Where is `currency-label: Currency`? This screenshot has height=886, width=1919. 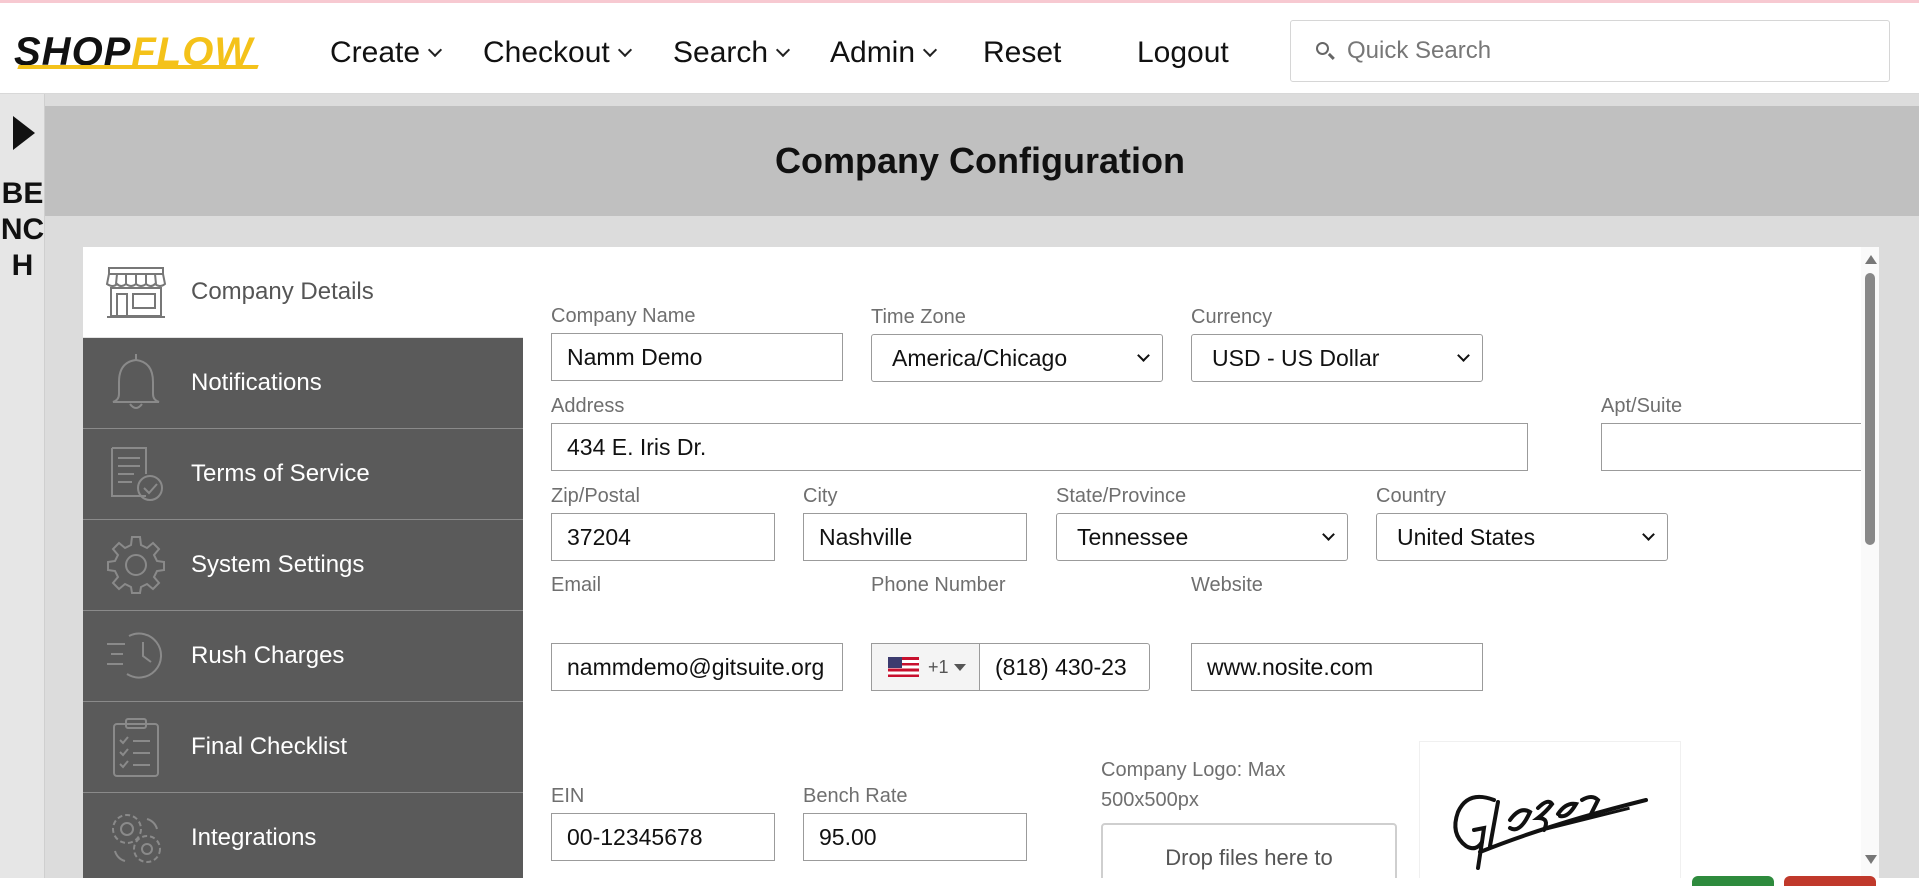
currency-label: Currency is located at coordinates (1232, 317).